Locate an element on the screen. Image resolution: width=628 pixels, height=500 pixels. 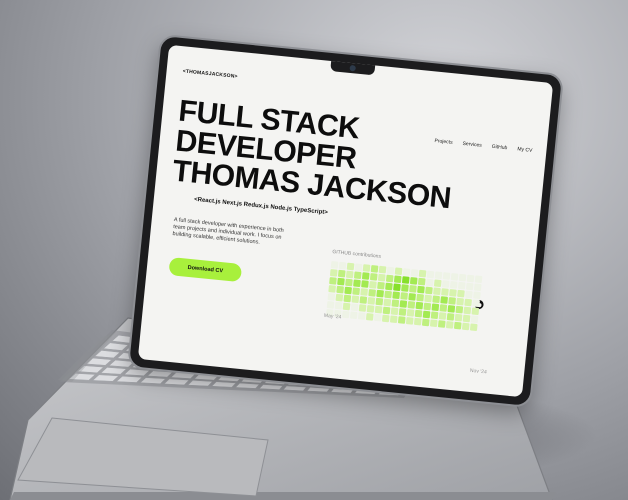
deck-front-edge is located at coordinates (283, 496).